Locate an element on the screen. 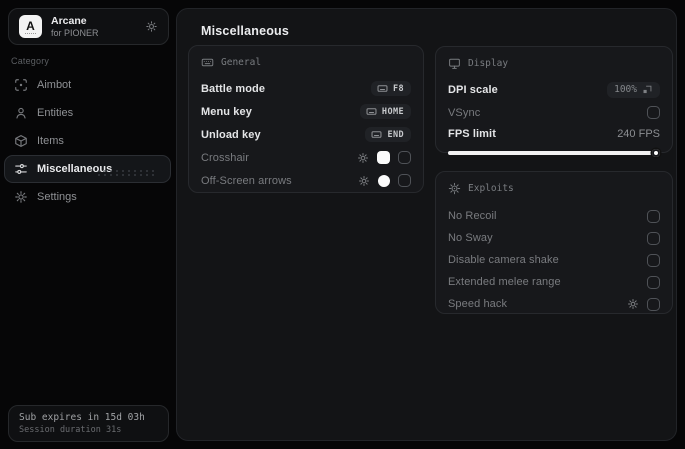  setting-label: Disable camera shake is located at coordinates (503, 260).